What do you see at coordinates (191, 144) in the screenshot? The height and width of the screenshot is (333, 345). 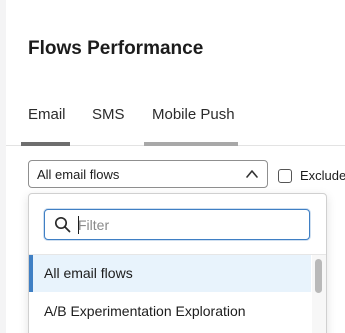 I see `tab-mobile-push-underline` at bounding box center [191, 144].